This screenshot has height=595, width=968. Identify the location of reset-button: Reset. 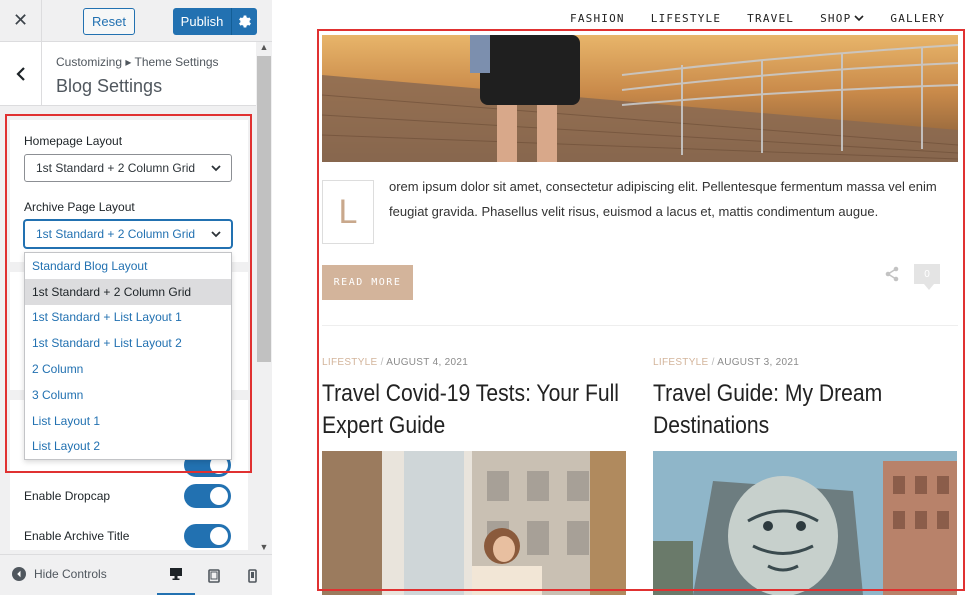
(109, 21).